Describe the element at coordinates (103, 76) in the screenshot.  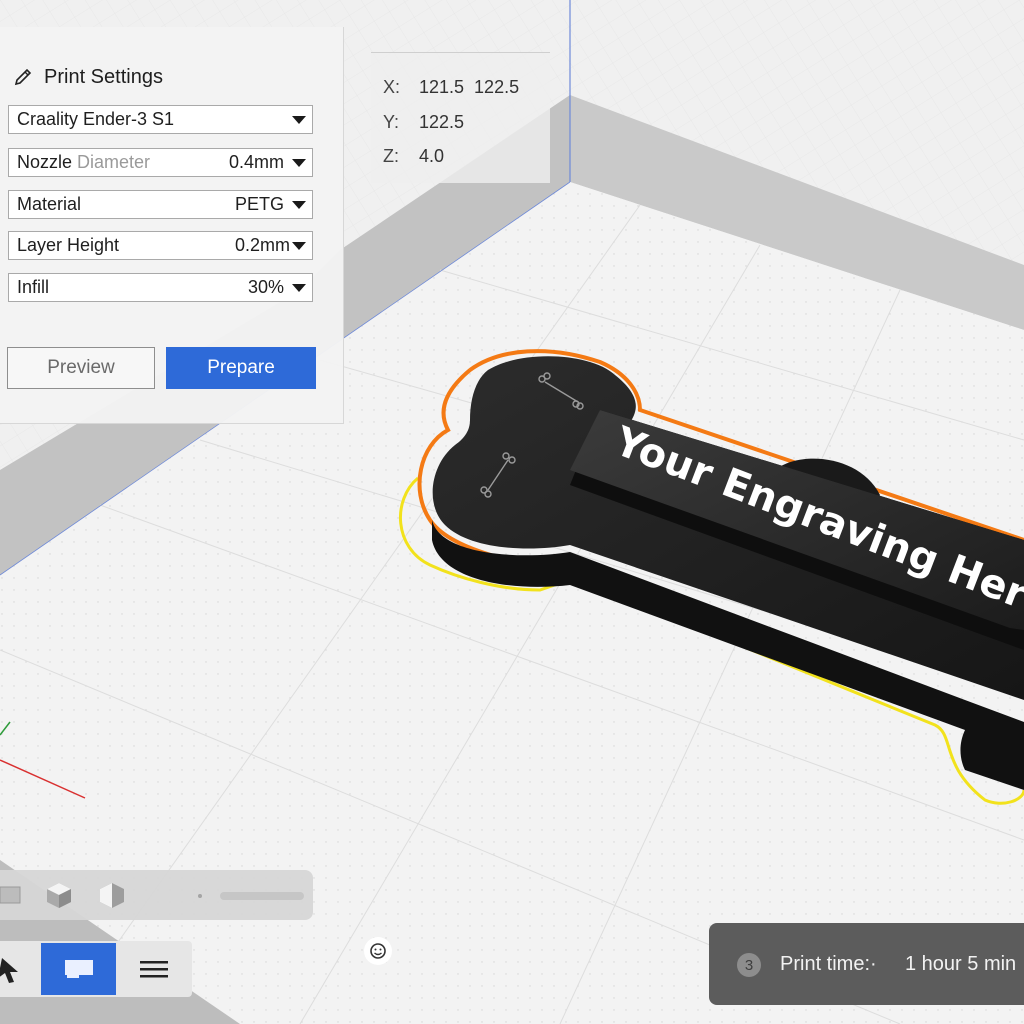
I see `print-settings-title: Print Settings` at that location.